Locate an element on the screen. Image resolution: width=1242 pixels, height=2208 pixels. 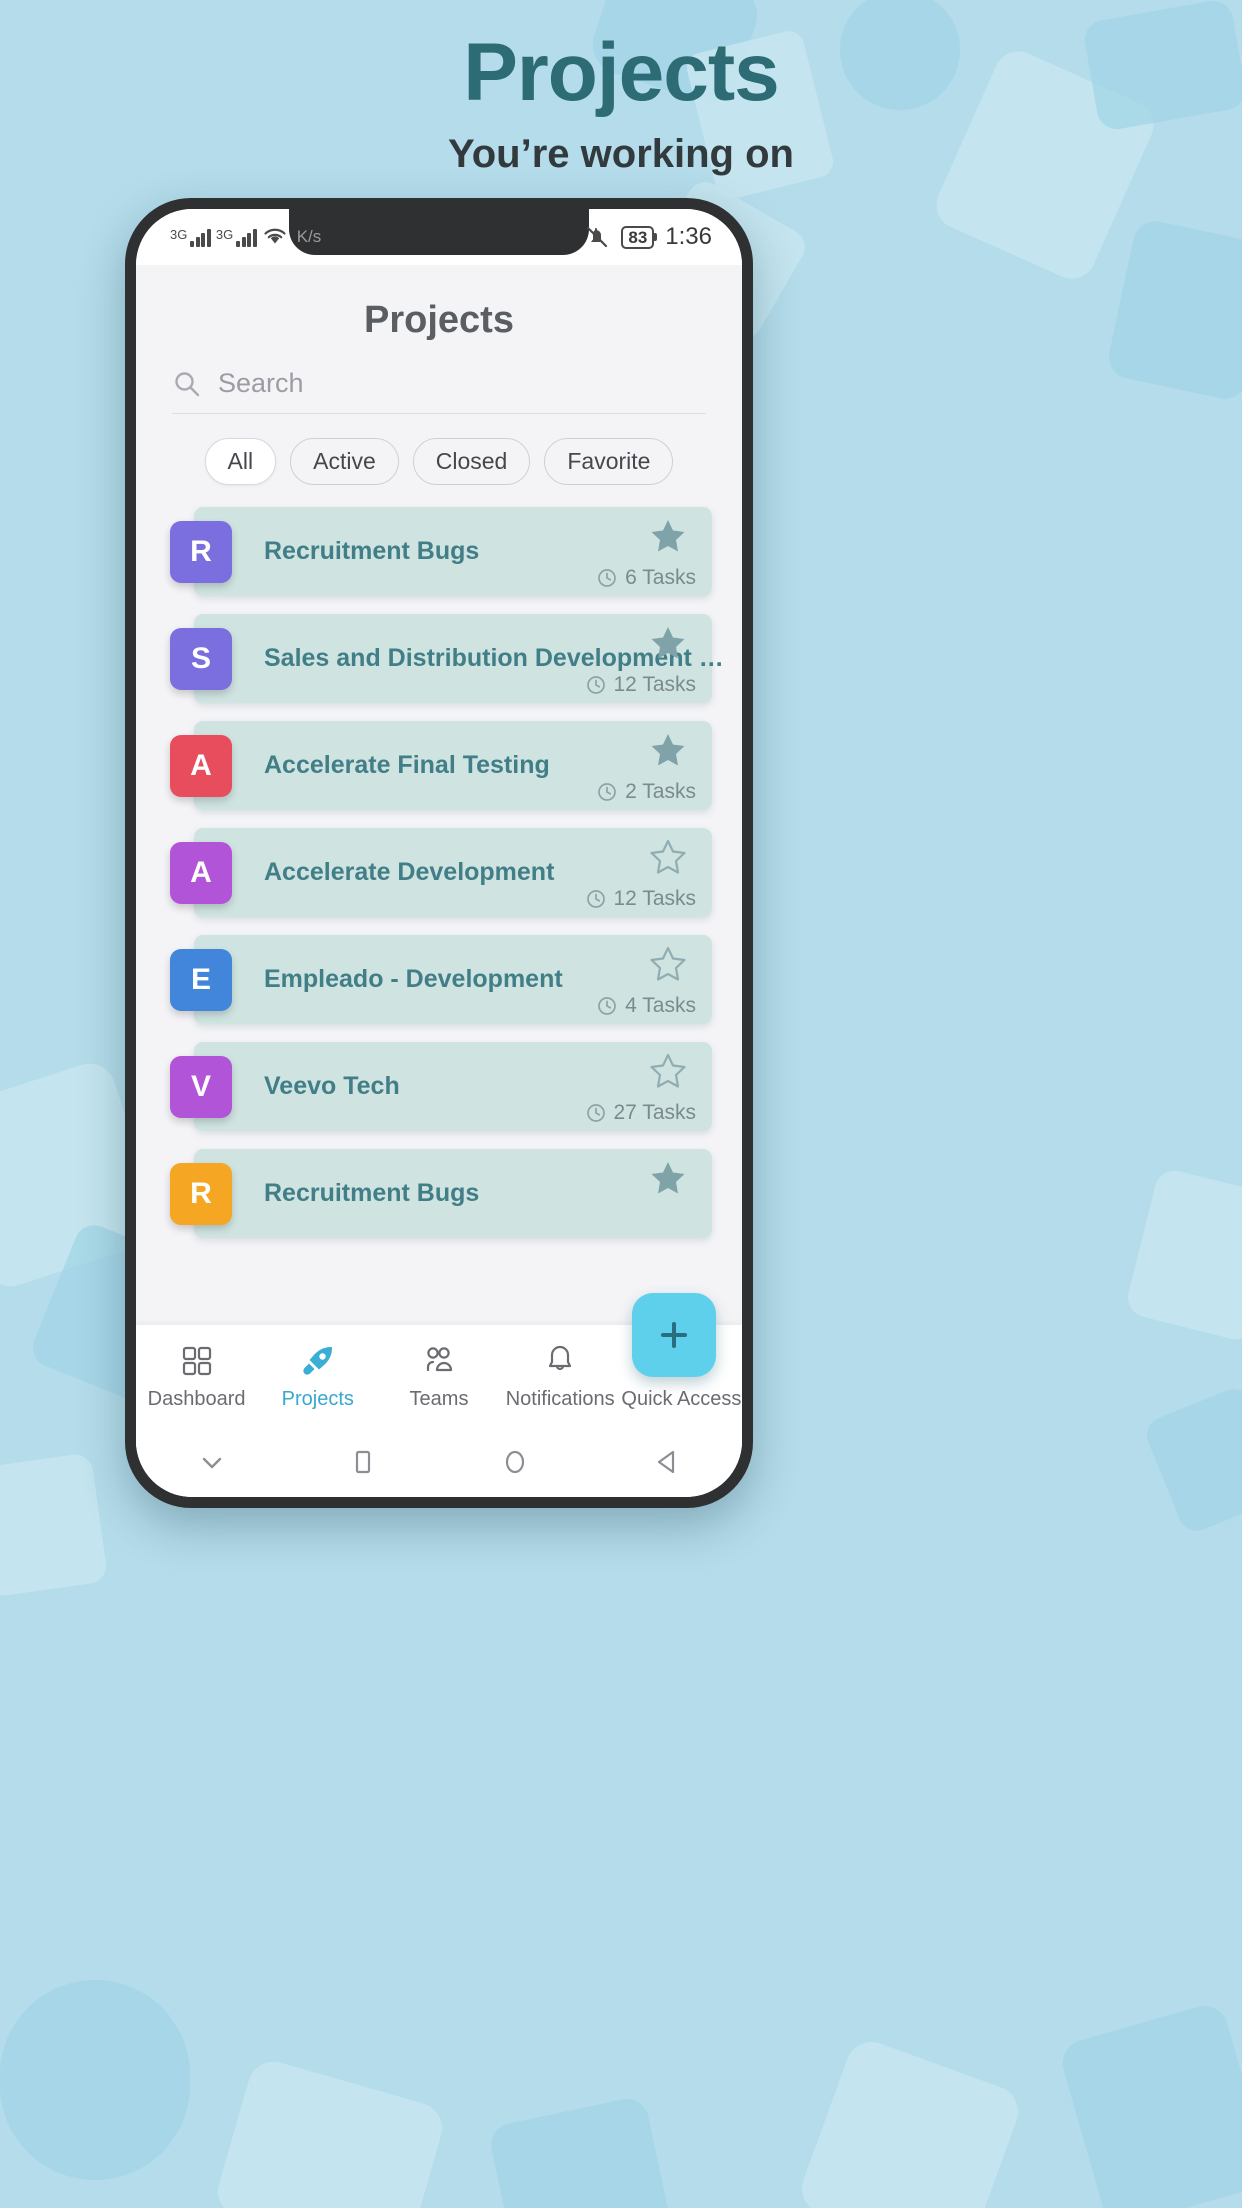
filter-chip-closed: Closed is located at coordinates (471, 461).